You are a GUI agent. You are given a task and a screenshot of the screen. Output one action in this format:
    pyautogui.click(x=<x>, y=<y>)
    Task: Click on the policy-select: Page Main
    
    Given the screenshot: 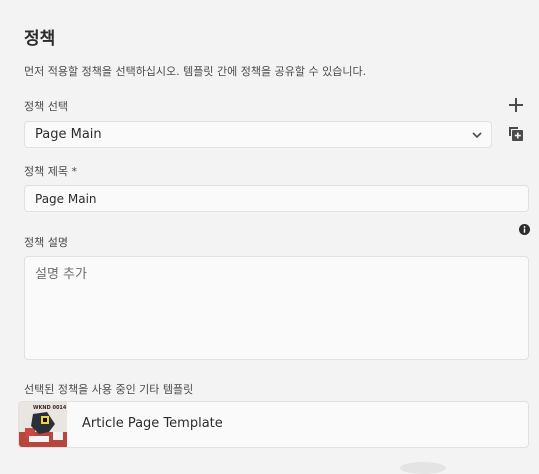 What is the action you would take?
    pyautogui.click(x=258, y=134)
    